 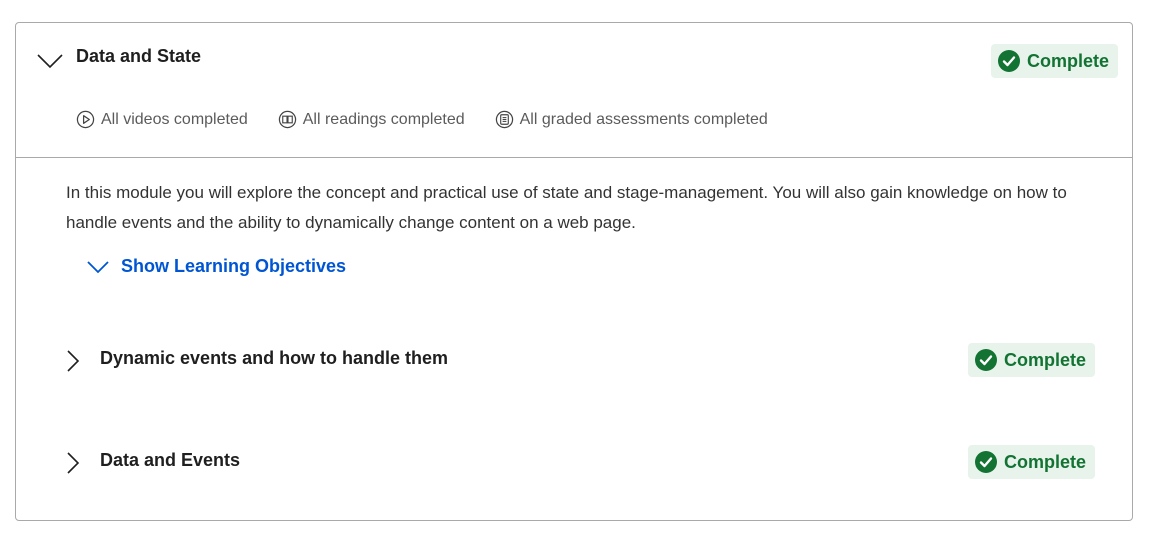 What do you see at coordinates (274, 358) in the screenshot?
I see `lesson-title: Dynamic events and how to handle them` at bounding box center [274, 358].